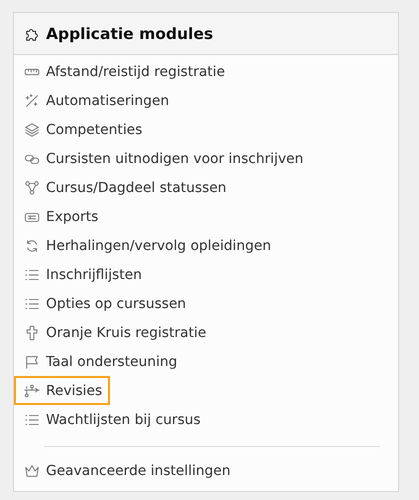 The image size is (419, 500). I want to click on module-link: Wachtlijsten bij cursus, so click(111, 419).